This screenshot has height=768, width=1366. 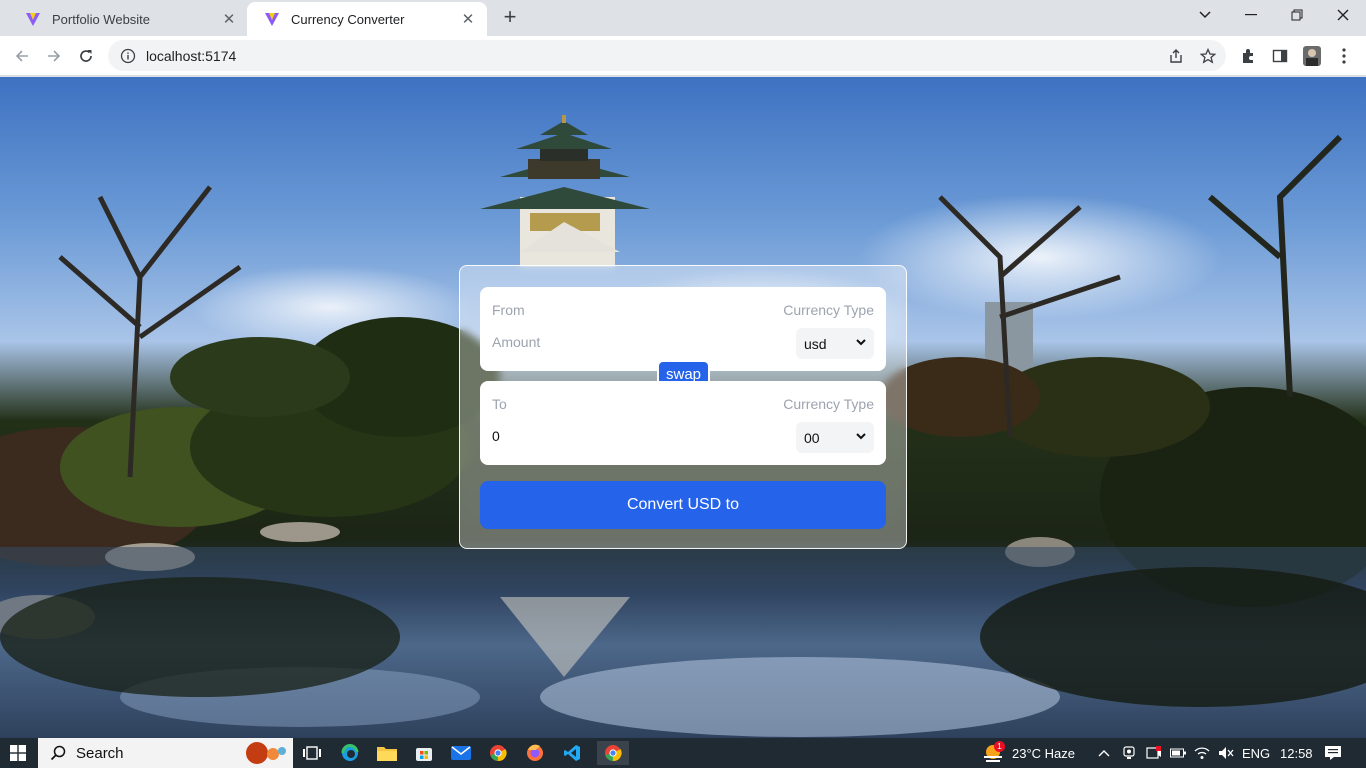 I want to click on windows-start-icon, so click(x=18, y=753).